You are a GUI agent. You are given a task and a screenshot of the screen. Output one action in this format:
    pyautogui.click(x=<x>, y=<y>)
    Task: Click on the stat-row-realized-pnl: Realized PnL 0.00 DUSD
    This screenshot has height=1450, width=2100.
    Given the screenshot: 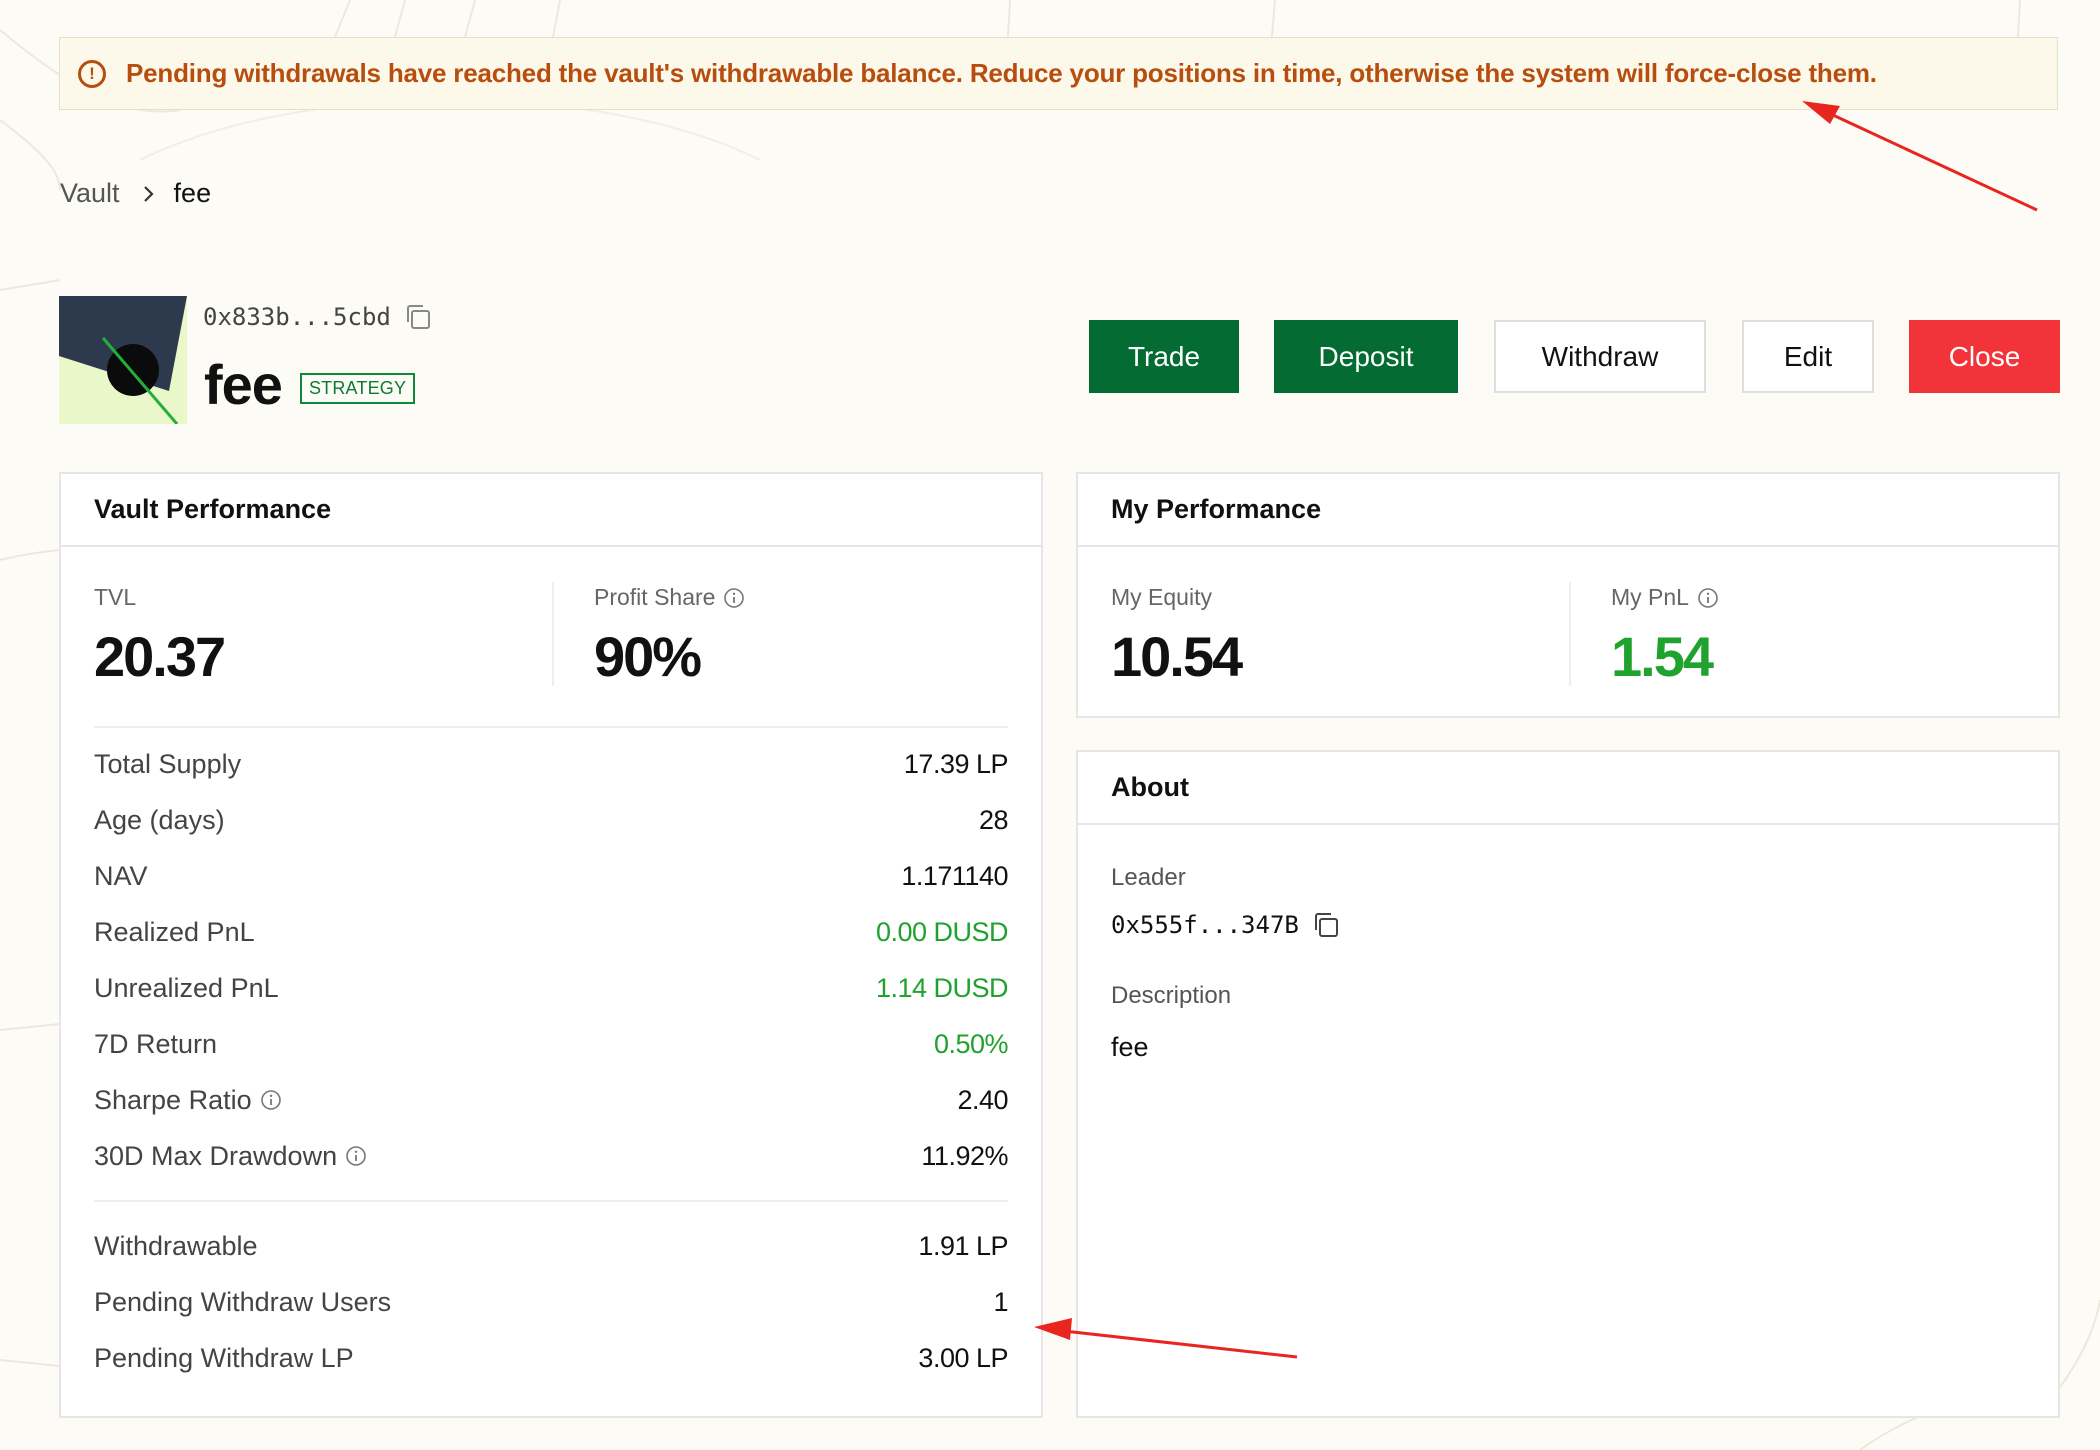 What is the action you would take?
    pyautogui.click(x=551, y=932)
    